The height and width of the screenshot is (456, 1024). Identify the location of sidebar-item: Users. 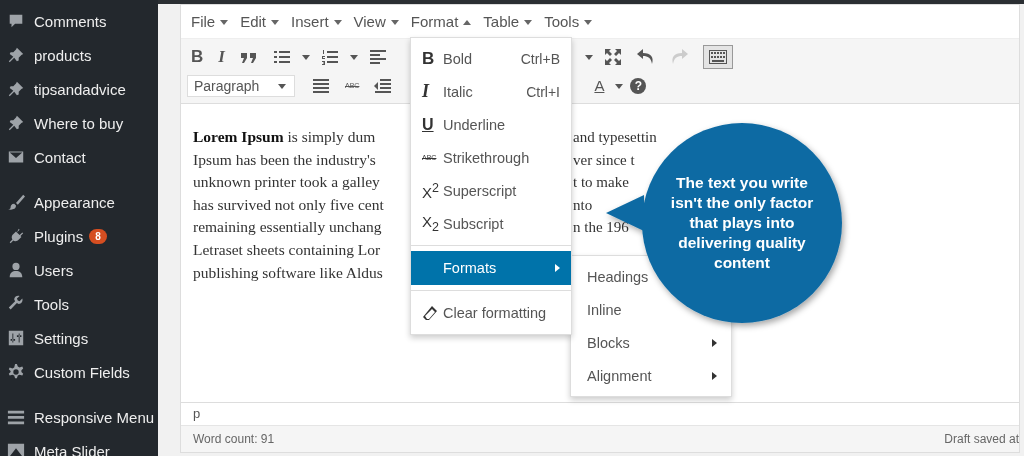
(79, 270).